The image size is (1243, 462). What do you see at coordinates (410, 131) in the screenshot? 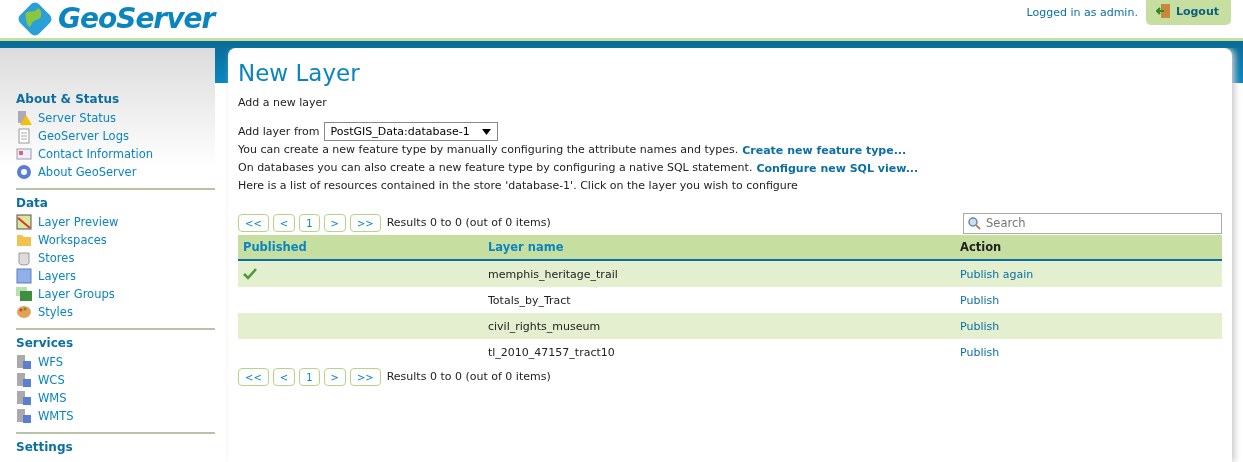
I see `store-dropdown: PostGIS_Data:database-1` at bounding box center [410, 131].